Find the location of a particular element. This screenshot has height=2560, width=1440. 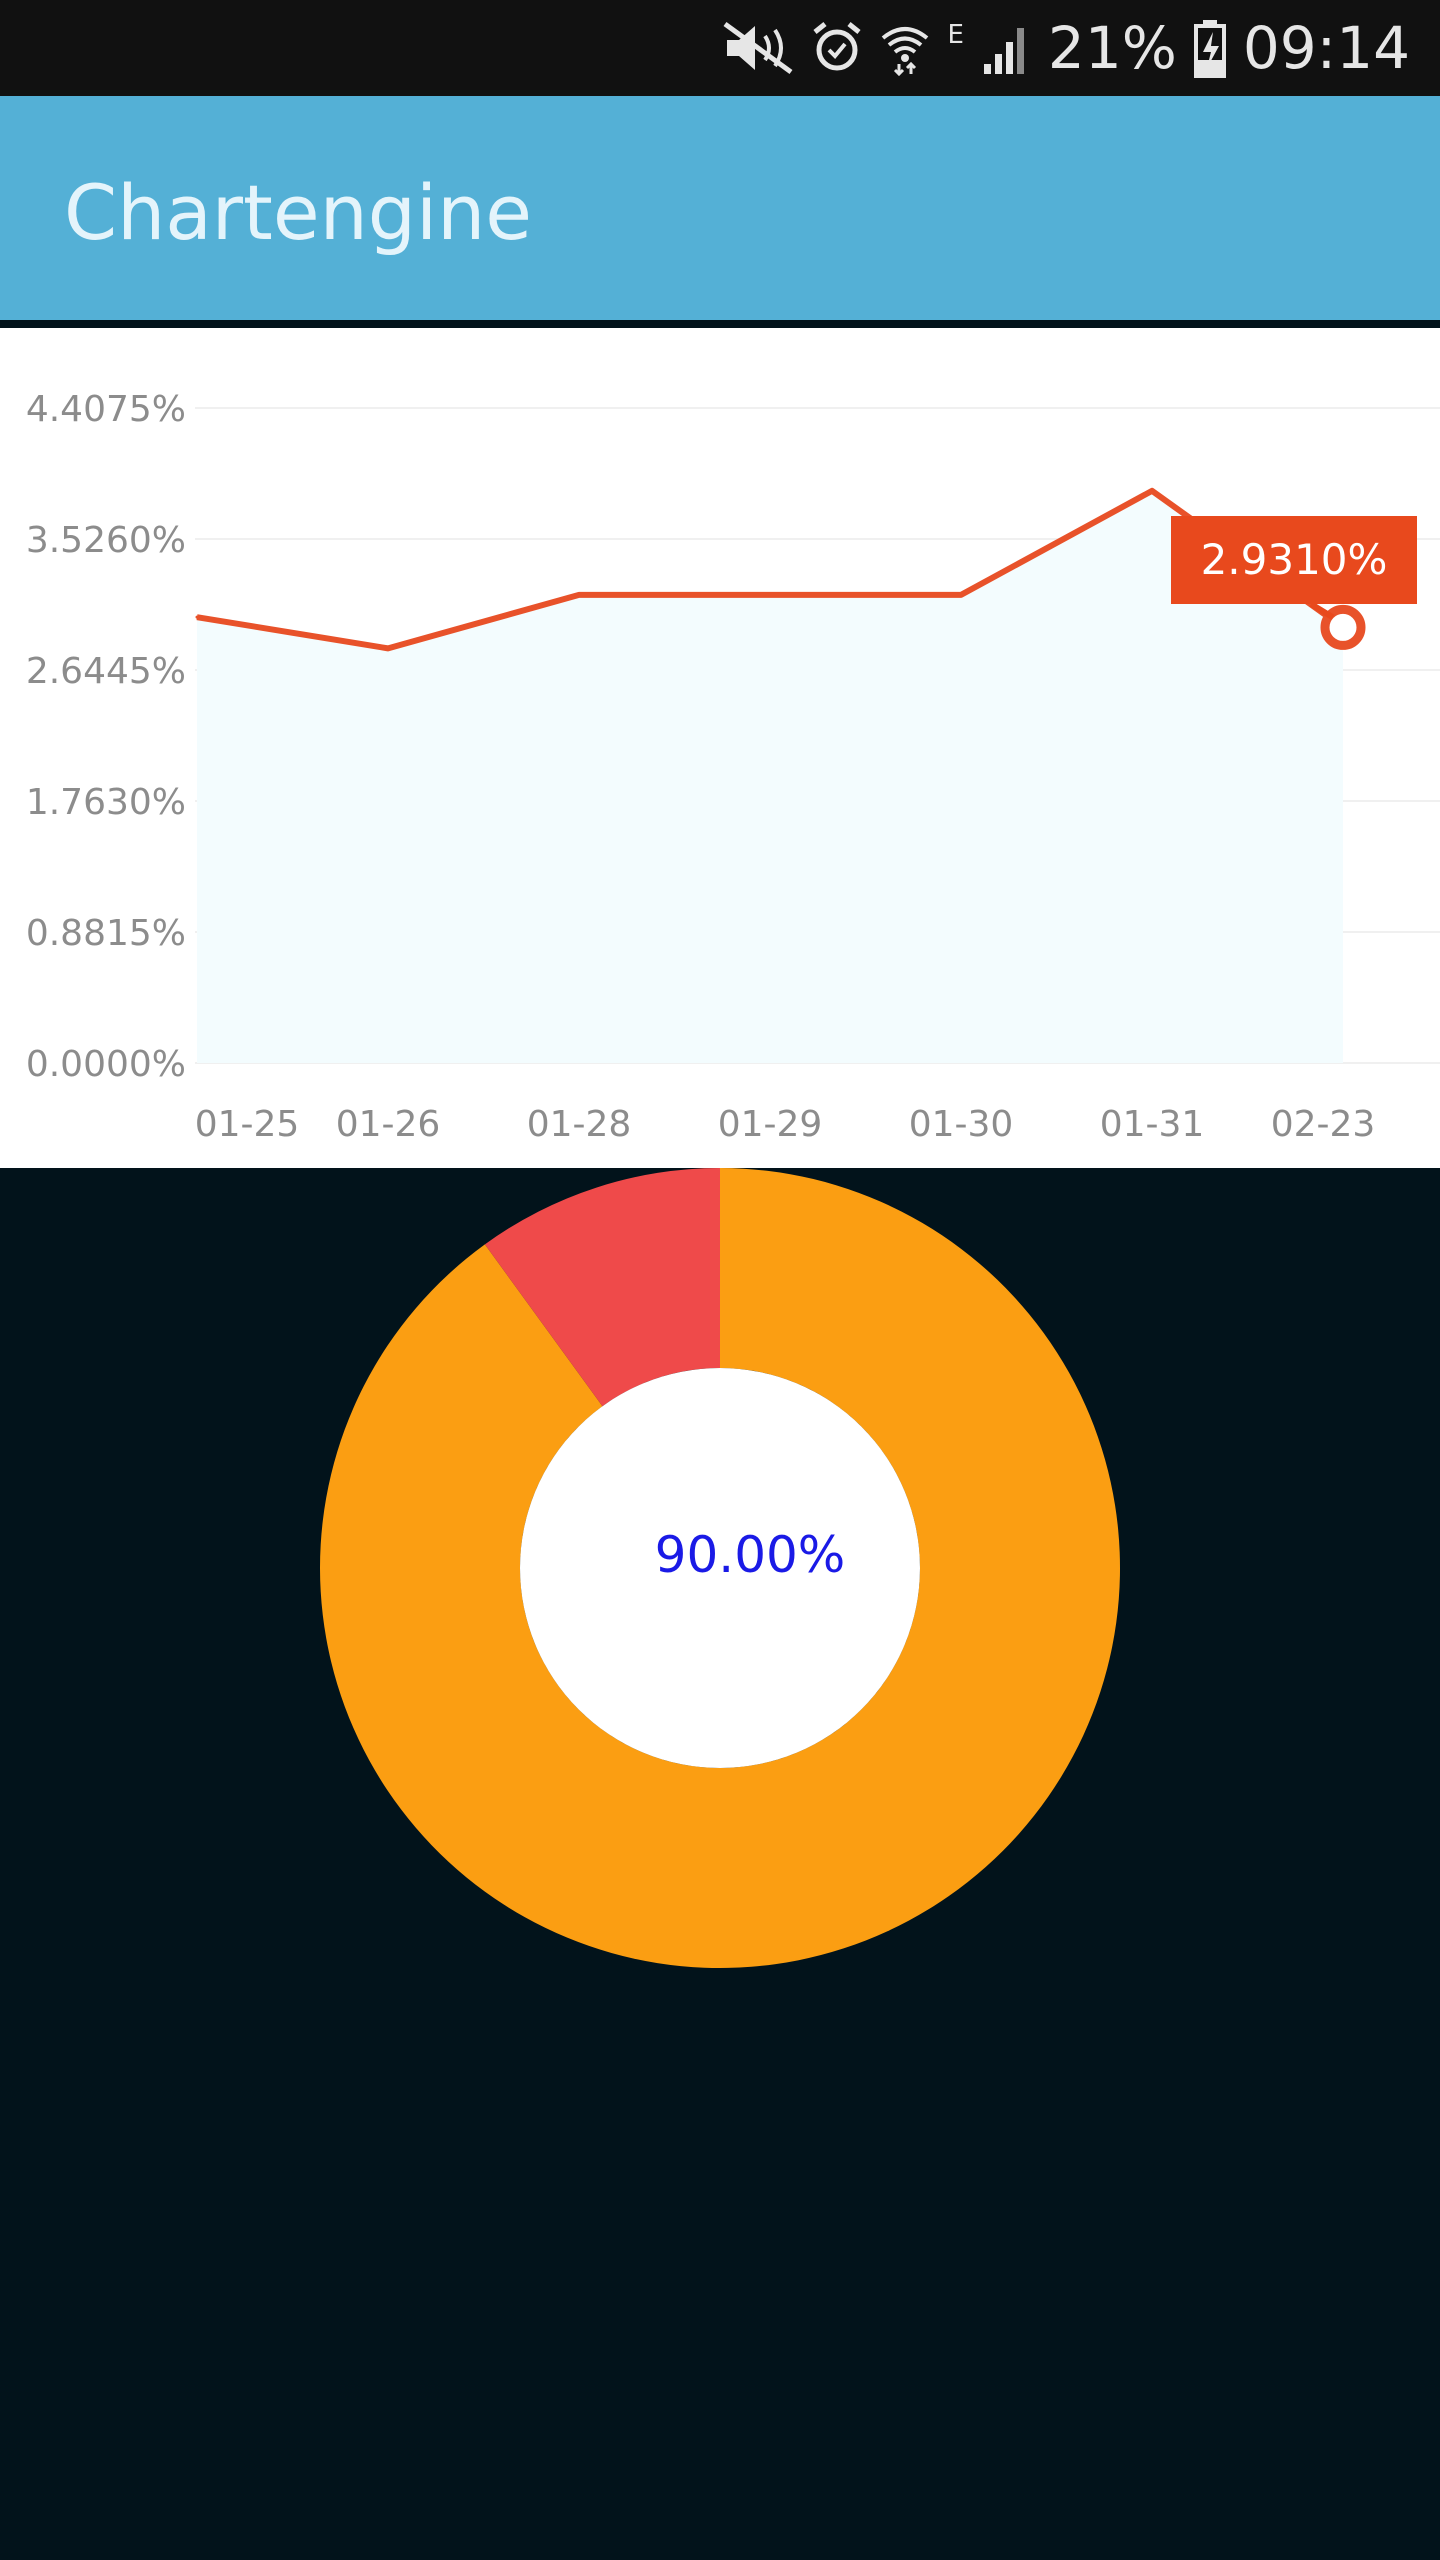

y-tick-label: 0.8815% is located at coordinates (106, 933).